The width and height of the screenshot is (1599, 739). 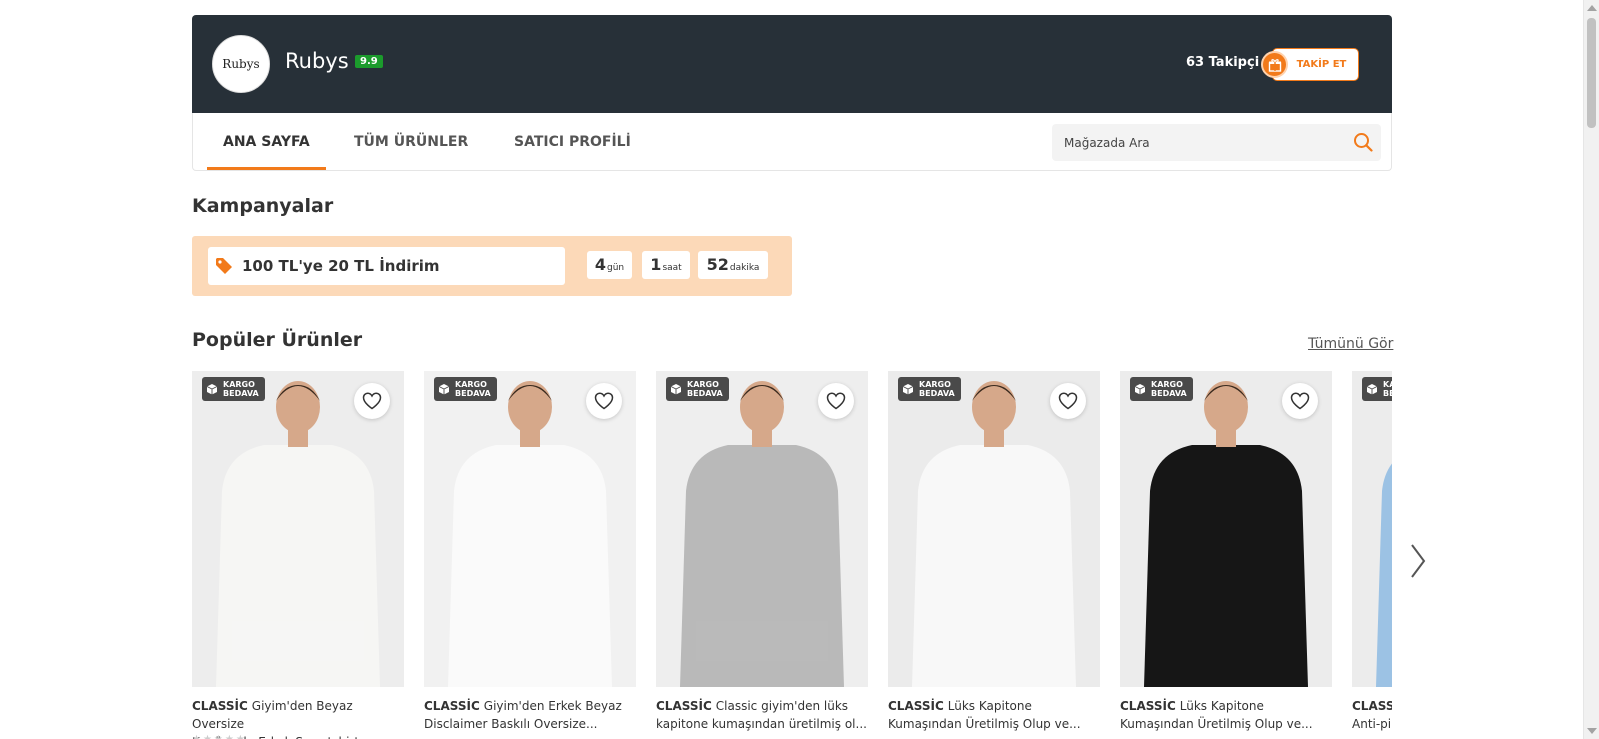 What do you see at coordinates (369, 61) in the screenshot?
I see `store-rating-badge: 9.9` at bounding box center [369, 61].